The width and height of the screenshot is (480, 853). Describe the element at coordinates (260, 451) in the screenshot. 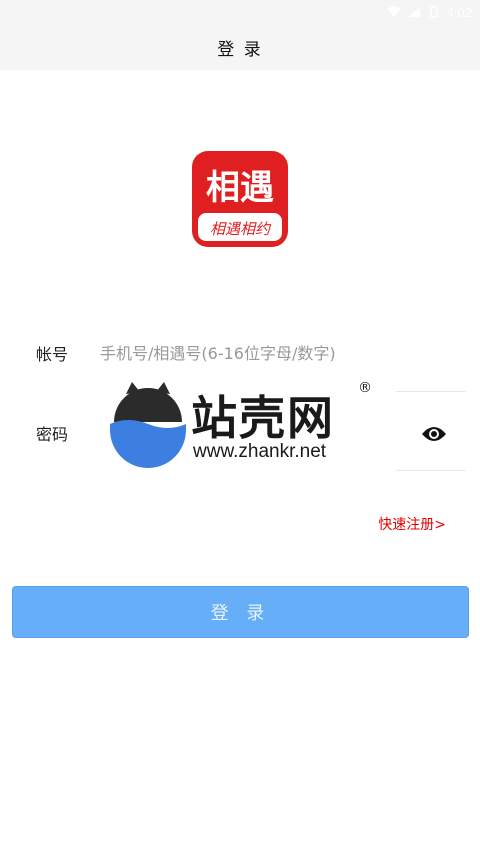

I see `watermark-url-text: www.zhankr.net` at that location.